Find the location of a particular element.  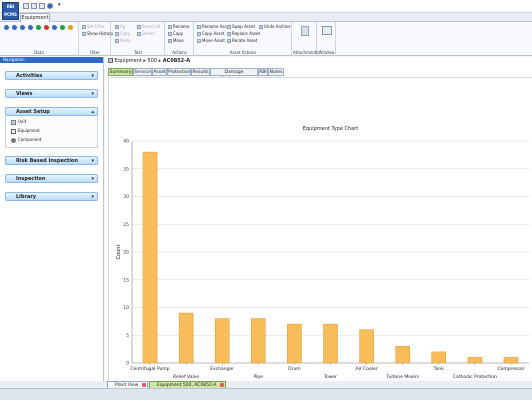

move-asset-button: Move Asset is located at coordinates (211, 41).